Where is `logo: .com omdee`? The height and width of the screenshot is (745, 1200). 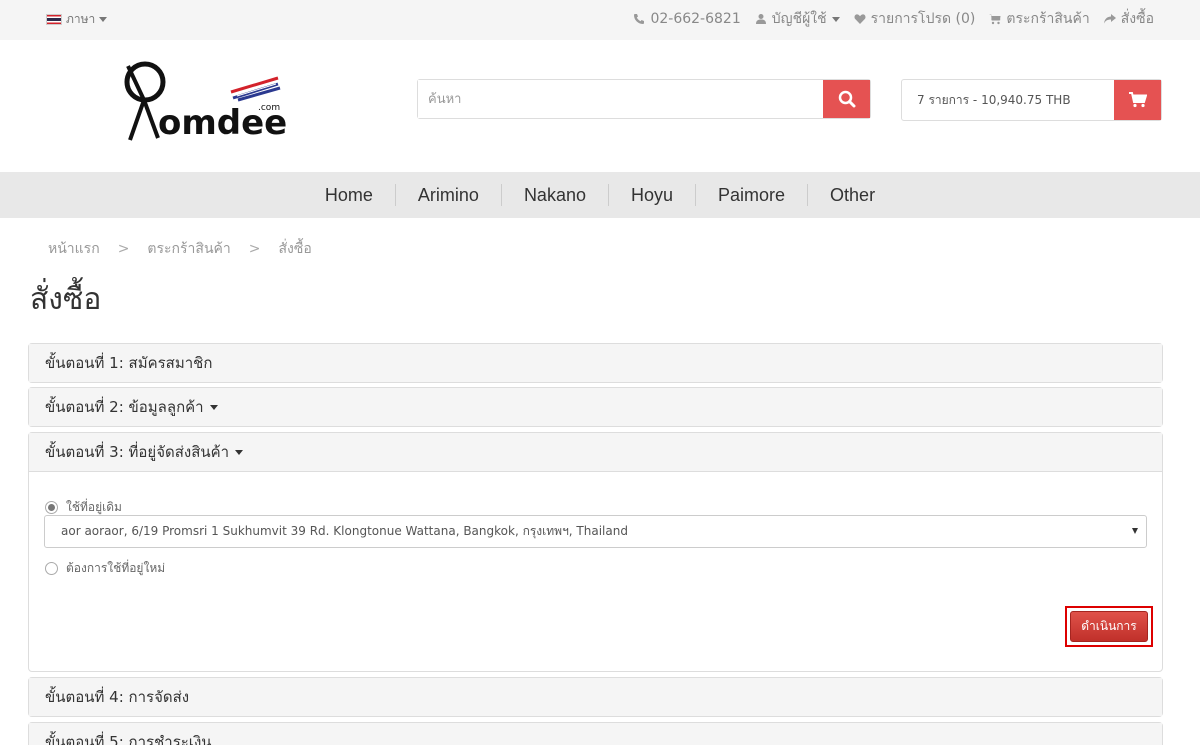
logo: .com omdee is located at coordinates (203, 101).